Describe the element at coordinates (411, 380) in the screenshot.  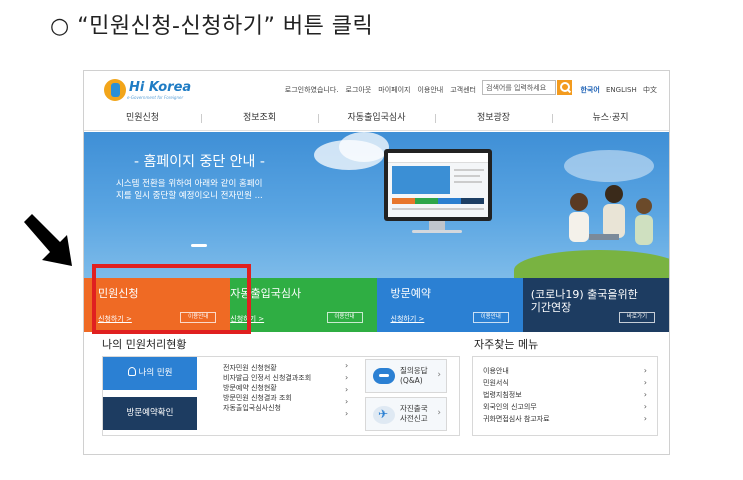
I see `qa-label-line: (Q&A)` at that location.